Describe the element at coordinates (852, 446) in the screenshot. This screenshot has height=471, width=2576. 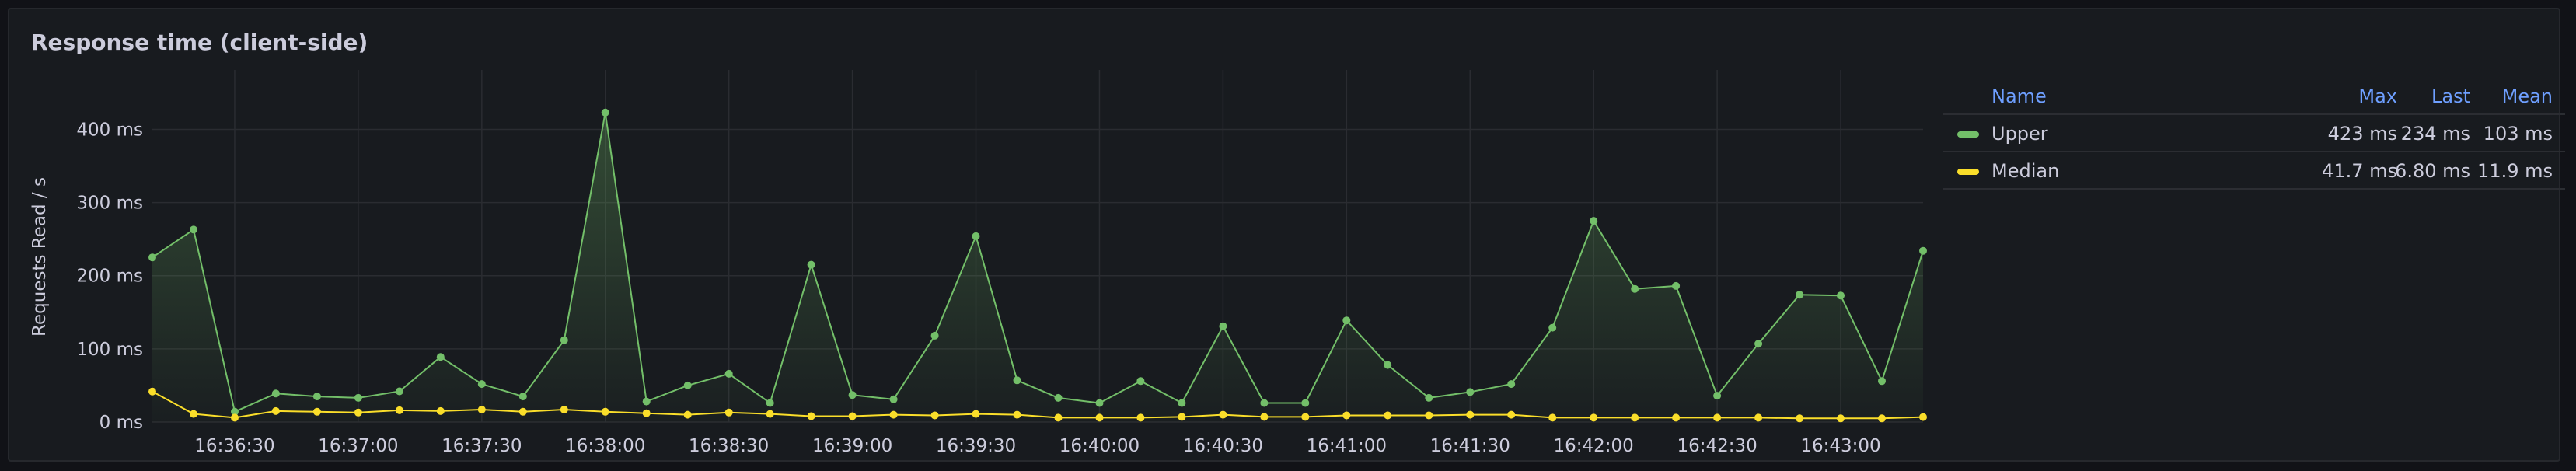
I see `x-tick-label: 16:39:00` at that location.